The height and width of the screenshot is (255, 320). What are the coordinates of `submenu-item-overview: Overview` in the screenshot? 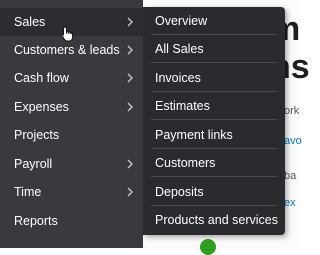 It's located at (214, 21).